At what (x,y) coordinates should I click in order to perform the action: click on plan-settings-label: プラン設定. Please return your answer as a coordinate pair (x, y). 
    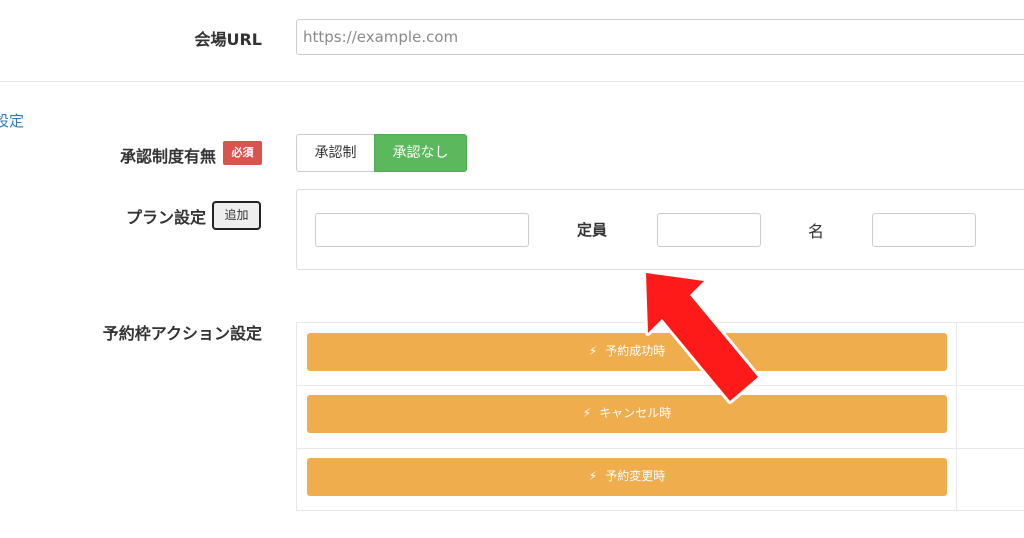
    Looking at the image, I should click on (165, 217).